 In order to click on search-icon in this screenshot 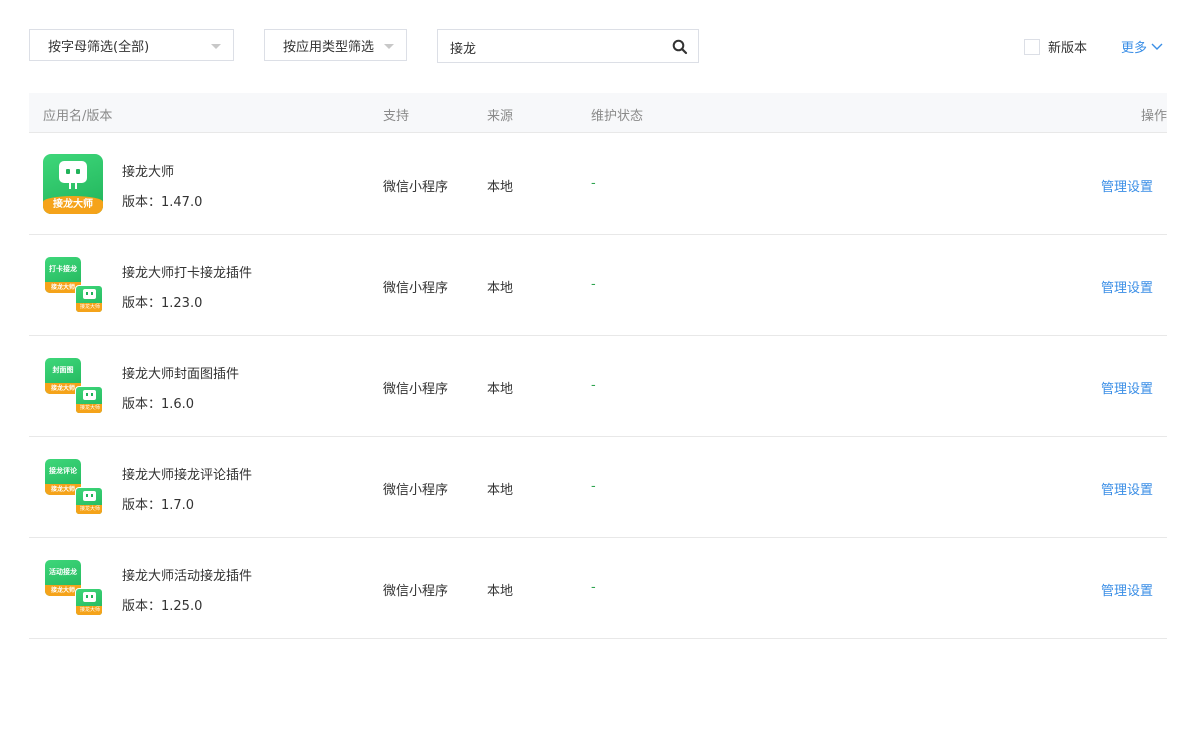, I will do `click(680, 47)`.